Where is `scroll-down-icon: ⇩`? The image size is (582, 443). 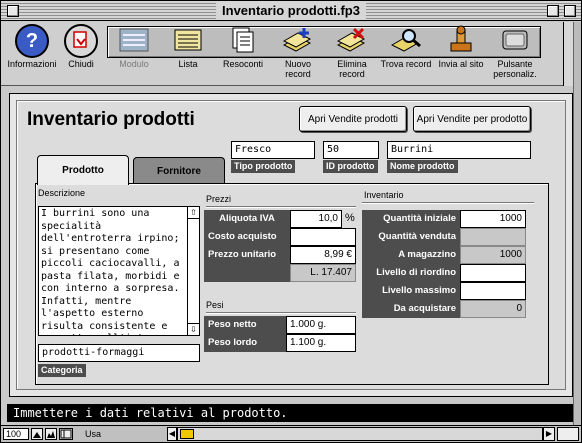 scroll-down-icon: ⇩ is located at coordinates (193, 329).